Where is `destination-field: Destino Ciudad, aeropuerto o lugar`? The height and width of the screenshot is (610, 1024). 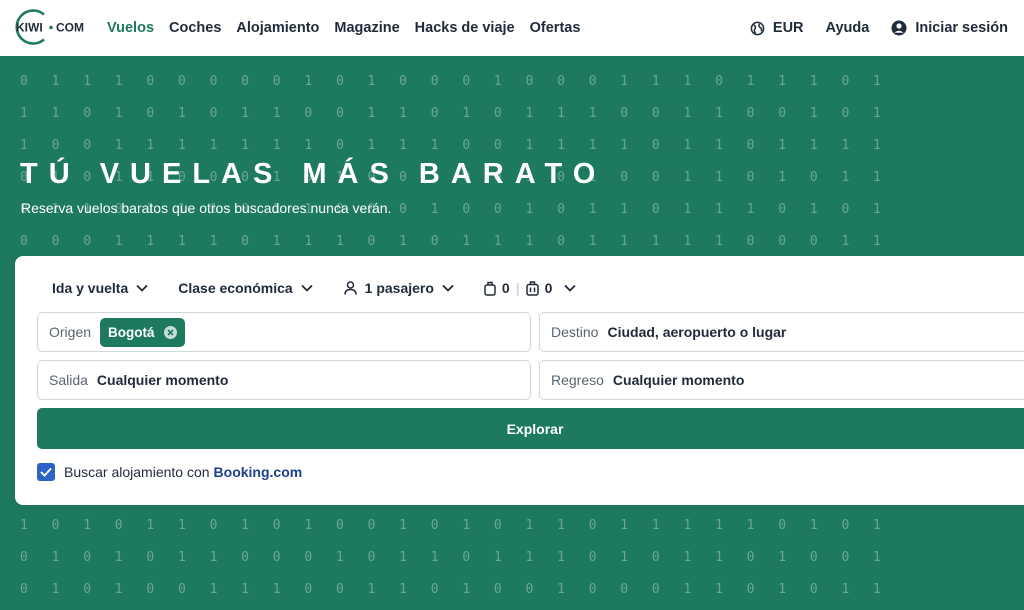
destination-field: Destino Ciudad, aeropuerto o lugar is located at coordinates (781, 332).